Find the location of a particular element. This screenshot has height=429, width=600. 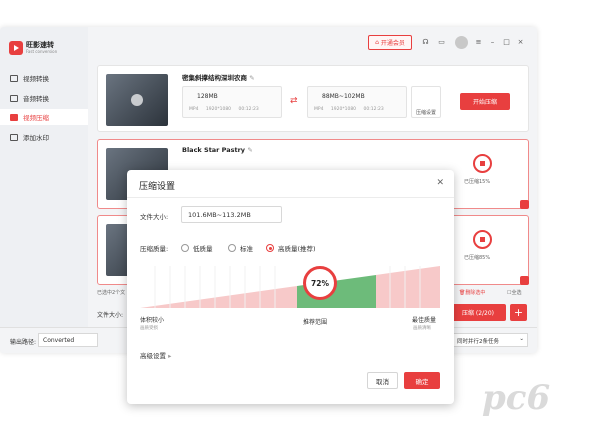

target-size: 88MB~102MB is located at coordinates (343, 96).